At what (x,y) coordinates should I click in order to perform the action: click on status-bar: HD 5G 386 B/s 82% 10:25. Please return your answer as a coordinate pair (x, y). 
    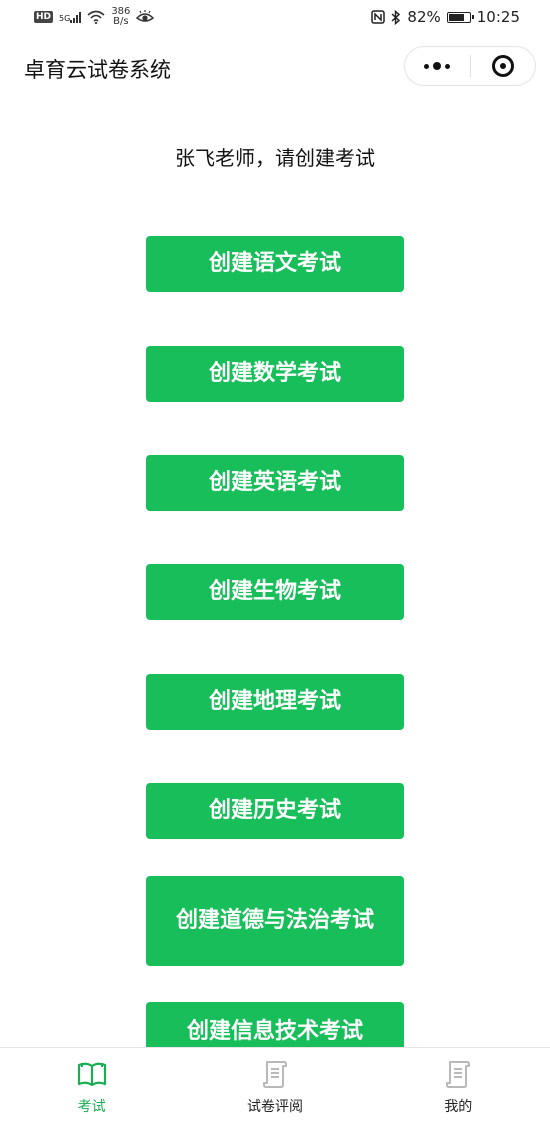
    Looking at the image, I should click on (275, 18).